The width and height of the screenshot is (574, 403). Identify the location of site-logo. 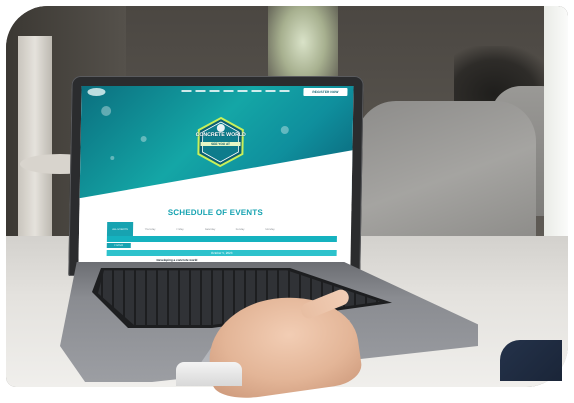
(96, 92).